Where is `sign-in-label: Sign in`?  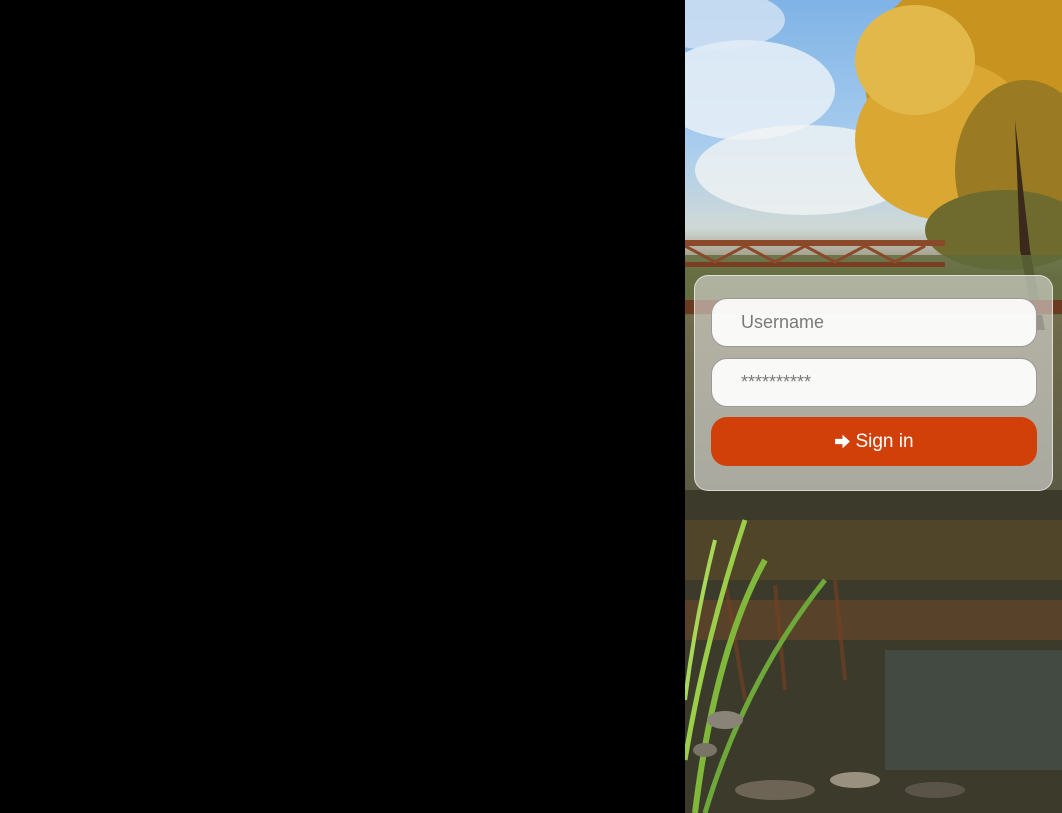 sign-in-label: Sign in is located at coordinates (884, 441).